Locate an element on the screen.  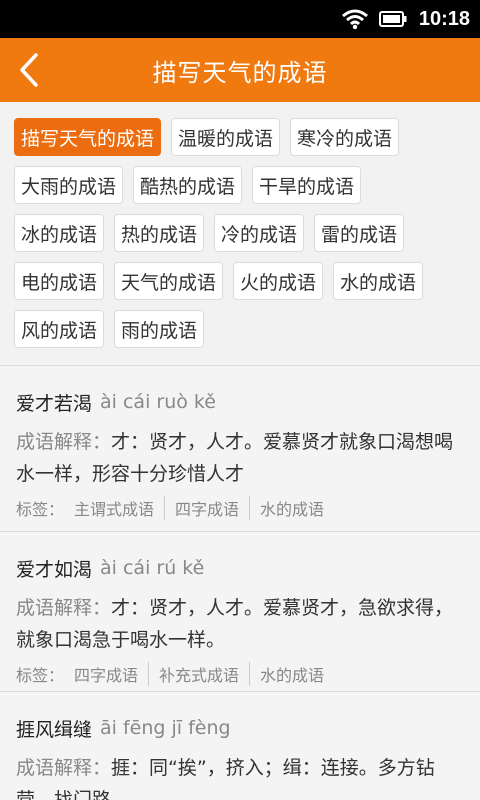
idiom-pinyin: ài cái ruò kě is located at coordinates (158, 402).